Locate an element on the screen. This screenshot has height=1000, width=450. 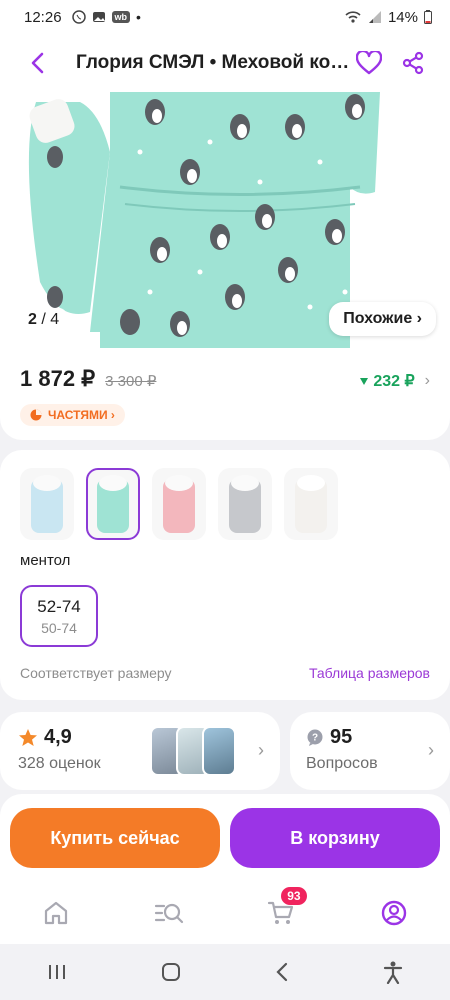
system-nav-bar is located at coordinates (225, 972).